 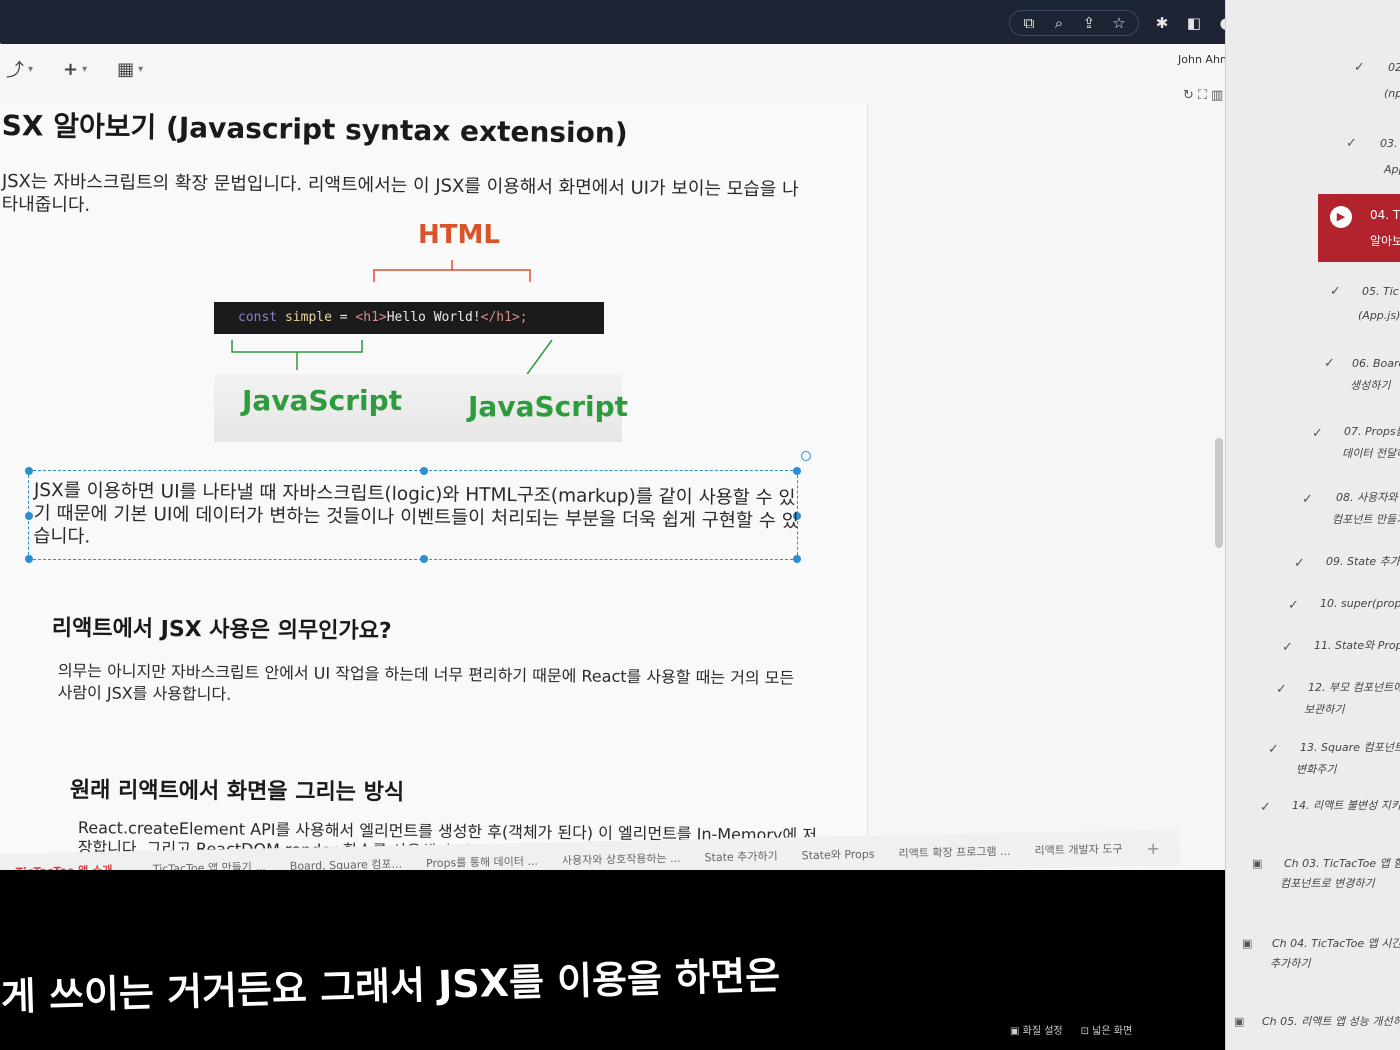 I want to click on curriculum-item-title: 05. Tic, so click(x=1380, y=291).